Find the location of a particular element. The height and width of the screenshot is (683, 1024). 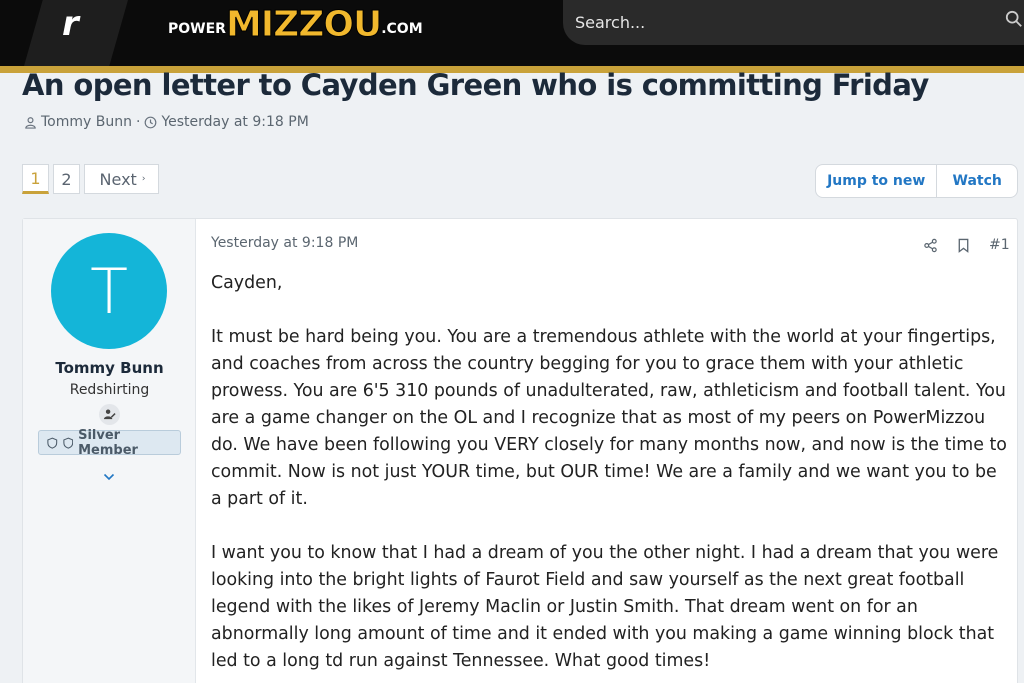

site-header: r POWER MIZZOU .COM is located at coordinates (512, 34).